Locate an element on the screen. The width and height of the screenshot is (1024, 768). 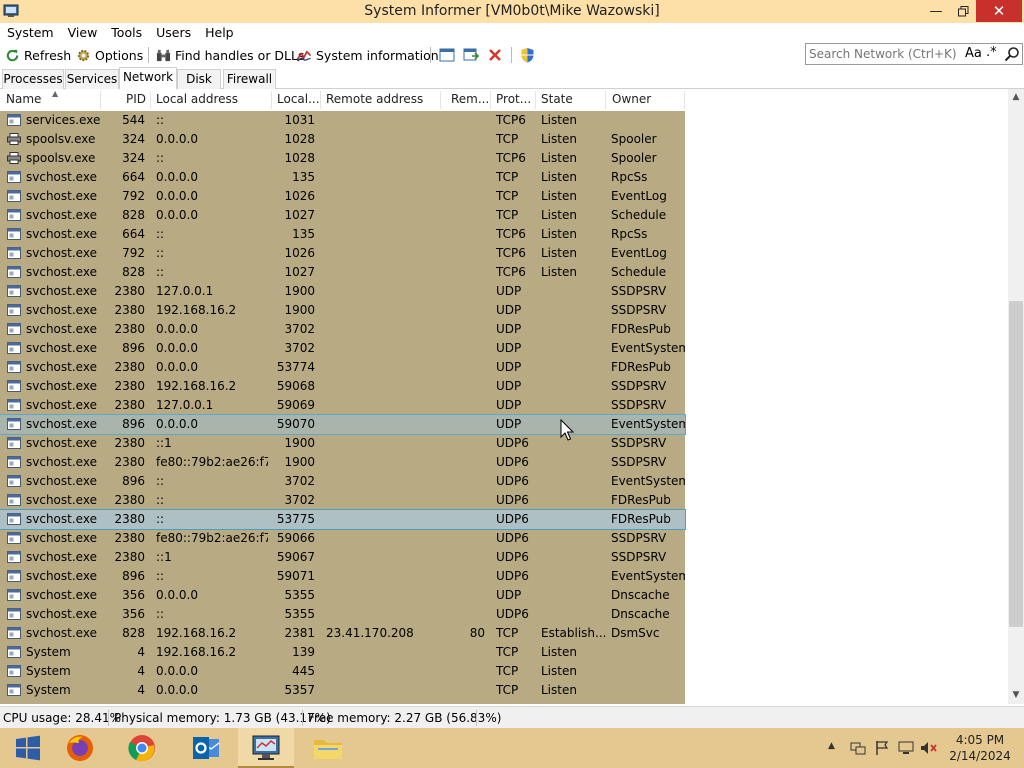
start-button is located at coordinates (28, 748).